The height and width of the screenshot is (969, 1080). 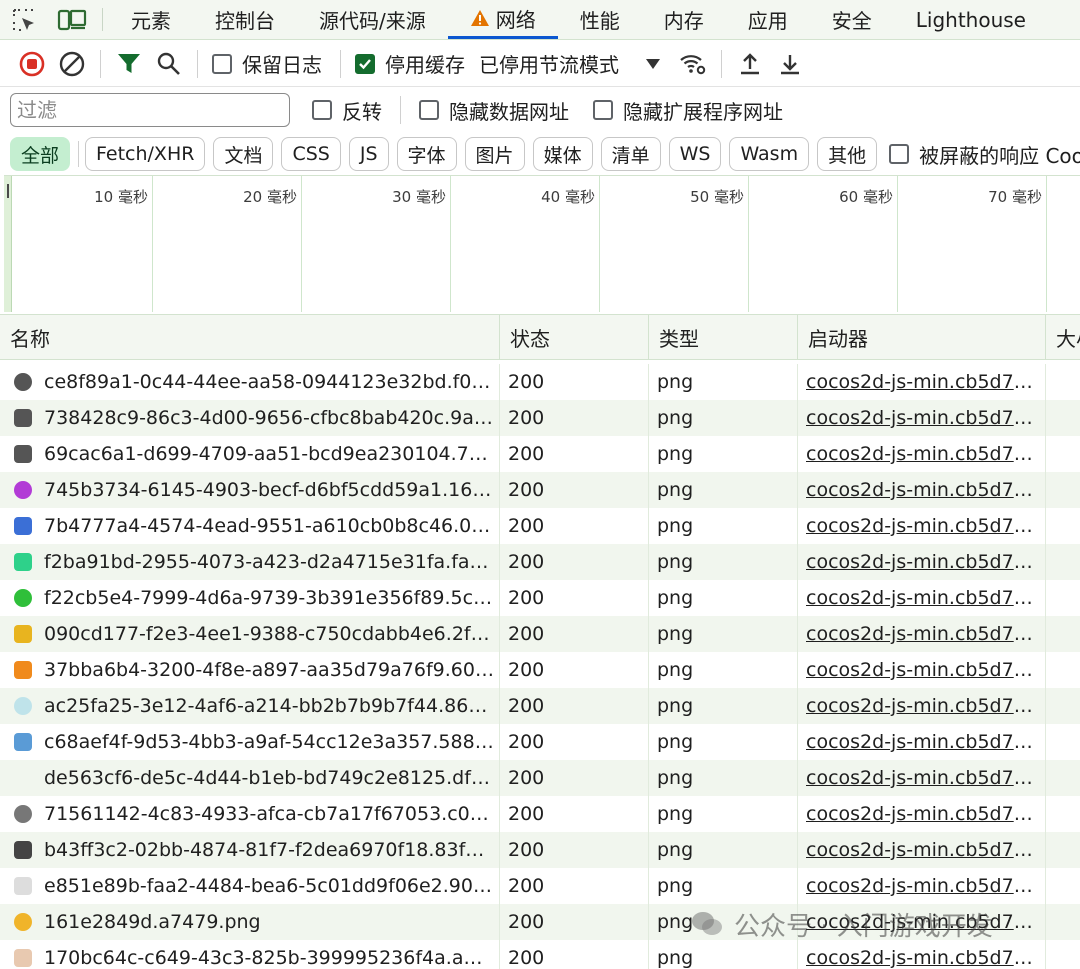 What do you see at coordinates (494, 110) in the screenshot?
I see `hide-data-urls-toggle: 隐藏数据网址` at bounding box center [494, 110].